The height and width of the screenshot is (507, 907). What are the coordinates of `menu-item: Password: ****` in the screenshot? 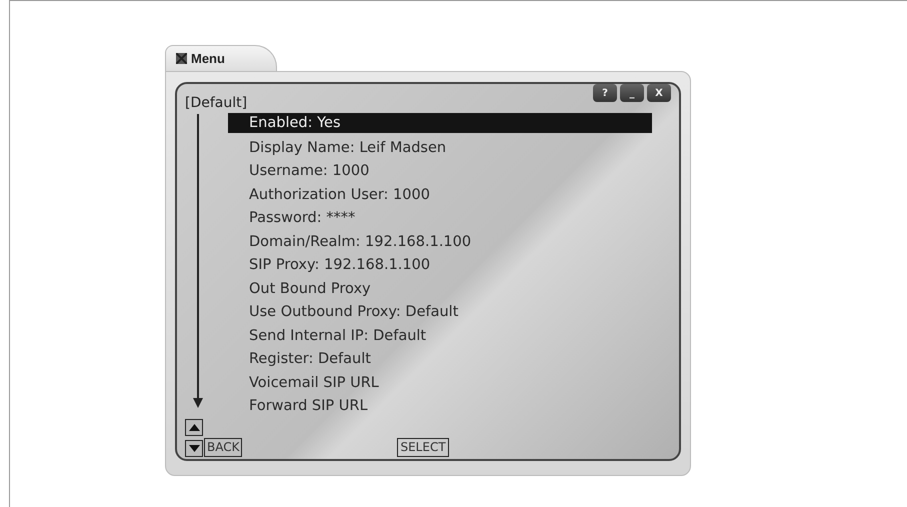 It's located at (440, 218).